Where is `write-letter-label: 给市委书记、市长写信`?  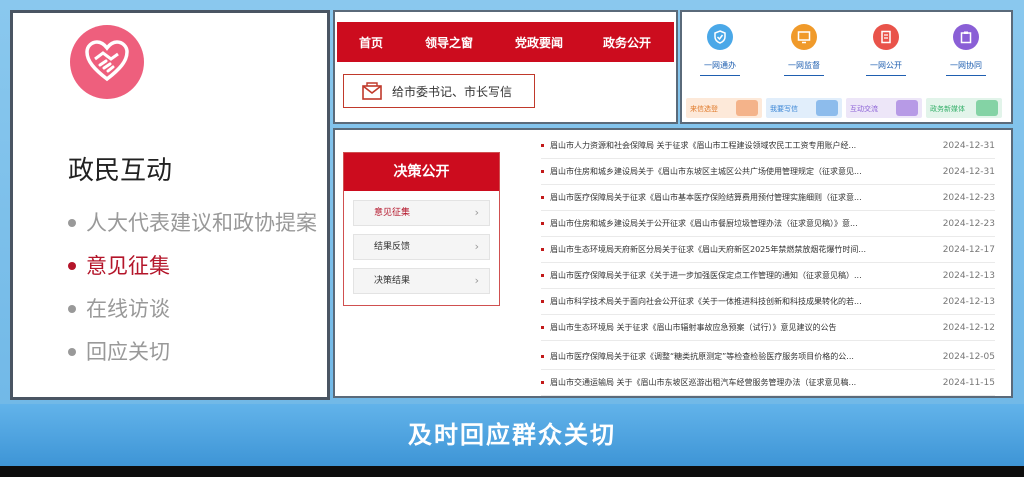
write-letter-label: 给市委书记、市长写信 is located at coordinates (452, 91).